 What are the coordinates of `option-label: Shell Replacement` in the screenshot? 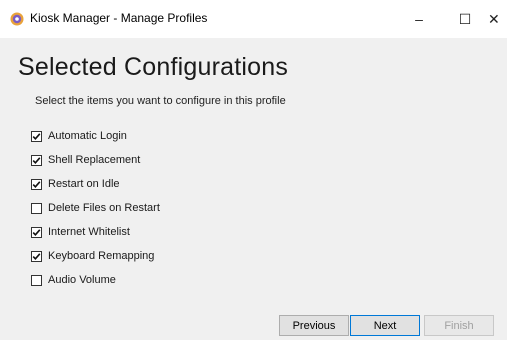 It's located at (94, 160).